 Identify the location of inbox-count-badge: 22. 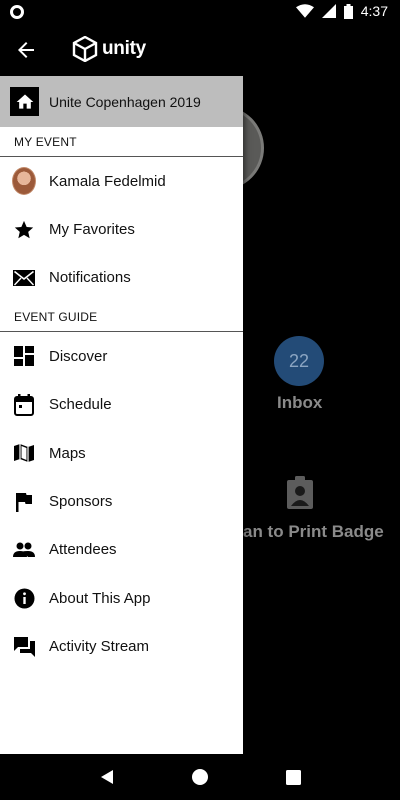
(299, 361).